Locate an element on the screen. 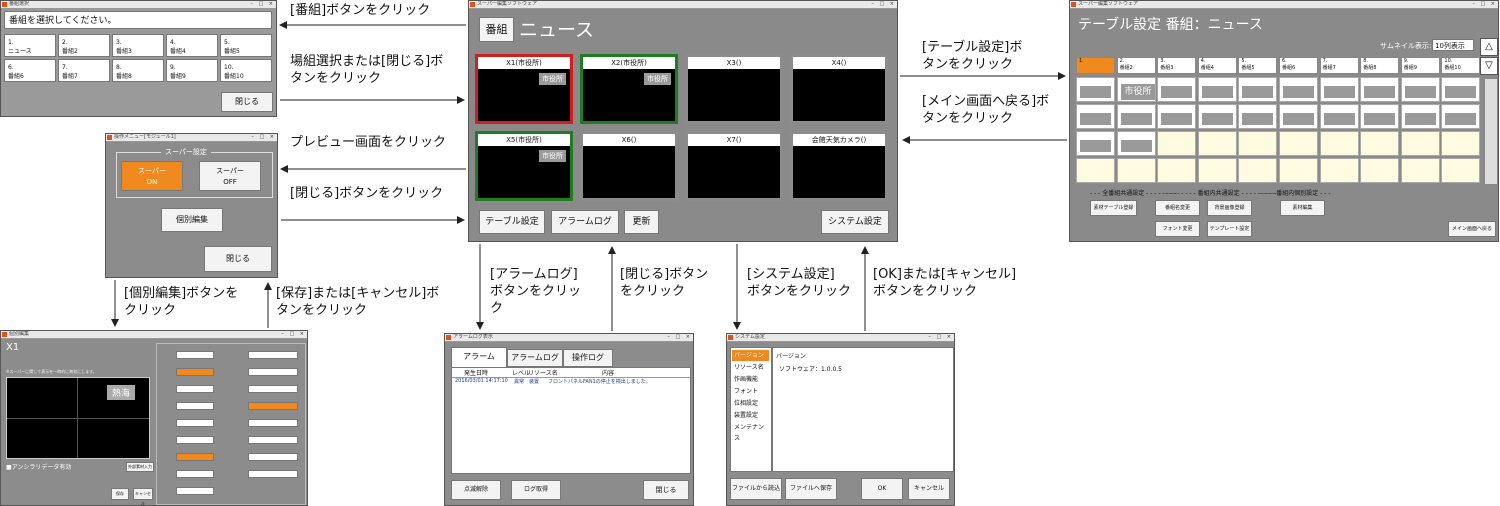 The image size is (1500, 506). label-click-edit: [個別編集]ボタンを クリック is located at coordinates (181, 302).